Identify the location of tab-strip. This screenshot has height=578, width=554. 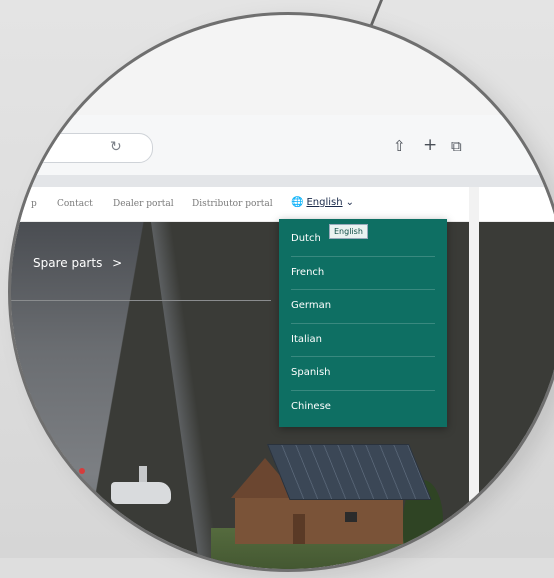
(282, 181).